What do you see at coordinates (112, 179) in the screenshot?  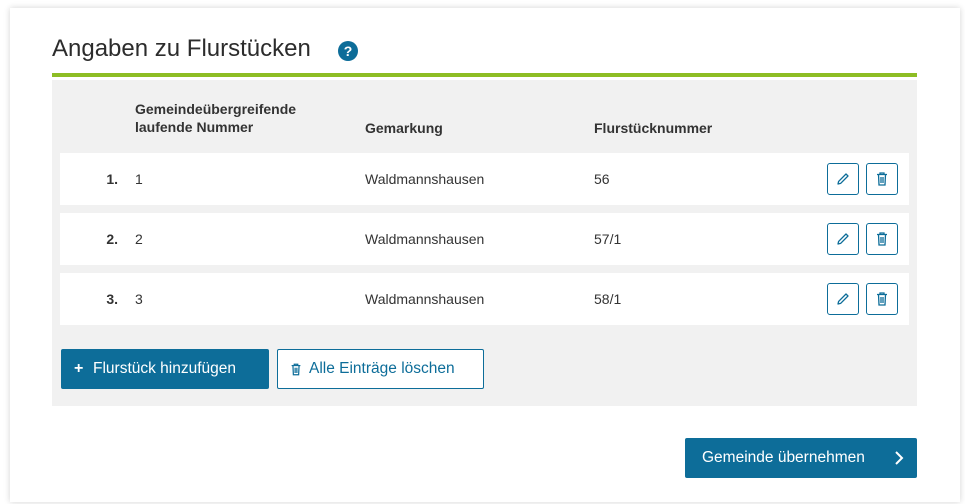 I see `row-index: 1.` at bounding box center [112, 179].